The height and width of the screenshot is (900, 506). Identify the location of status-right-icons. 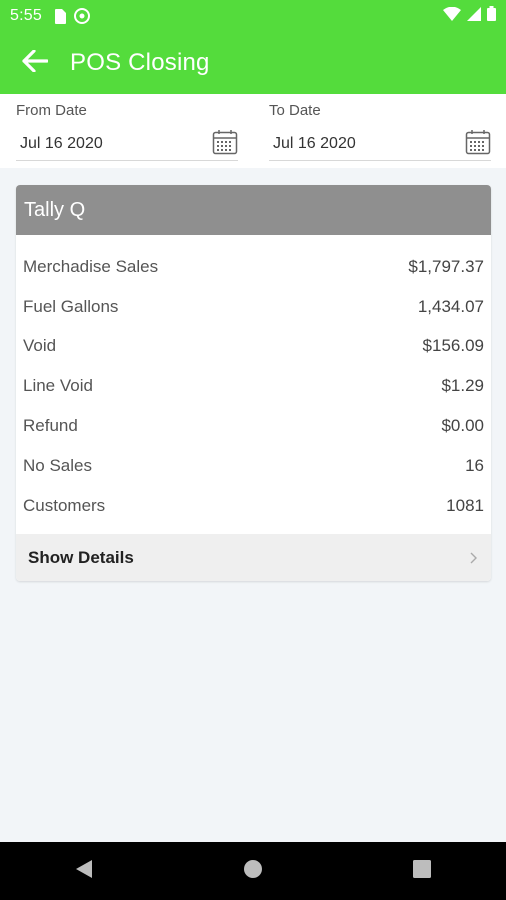
(469, 16).